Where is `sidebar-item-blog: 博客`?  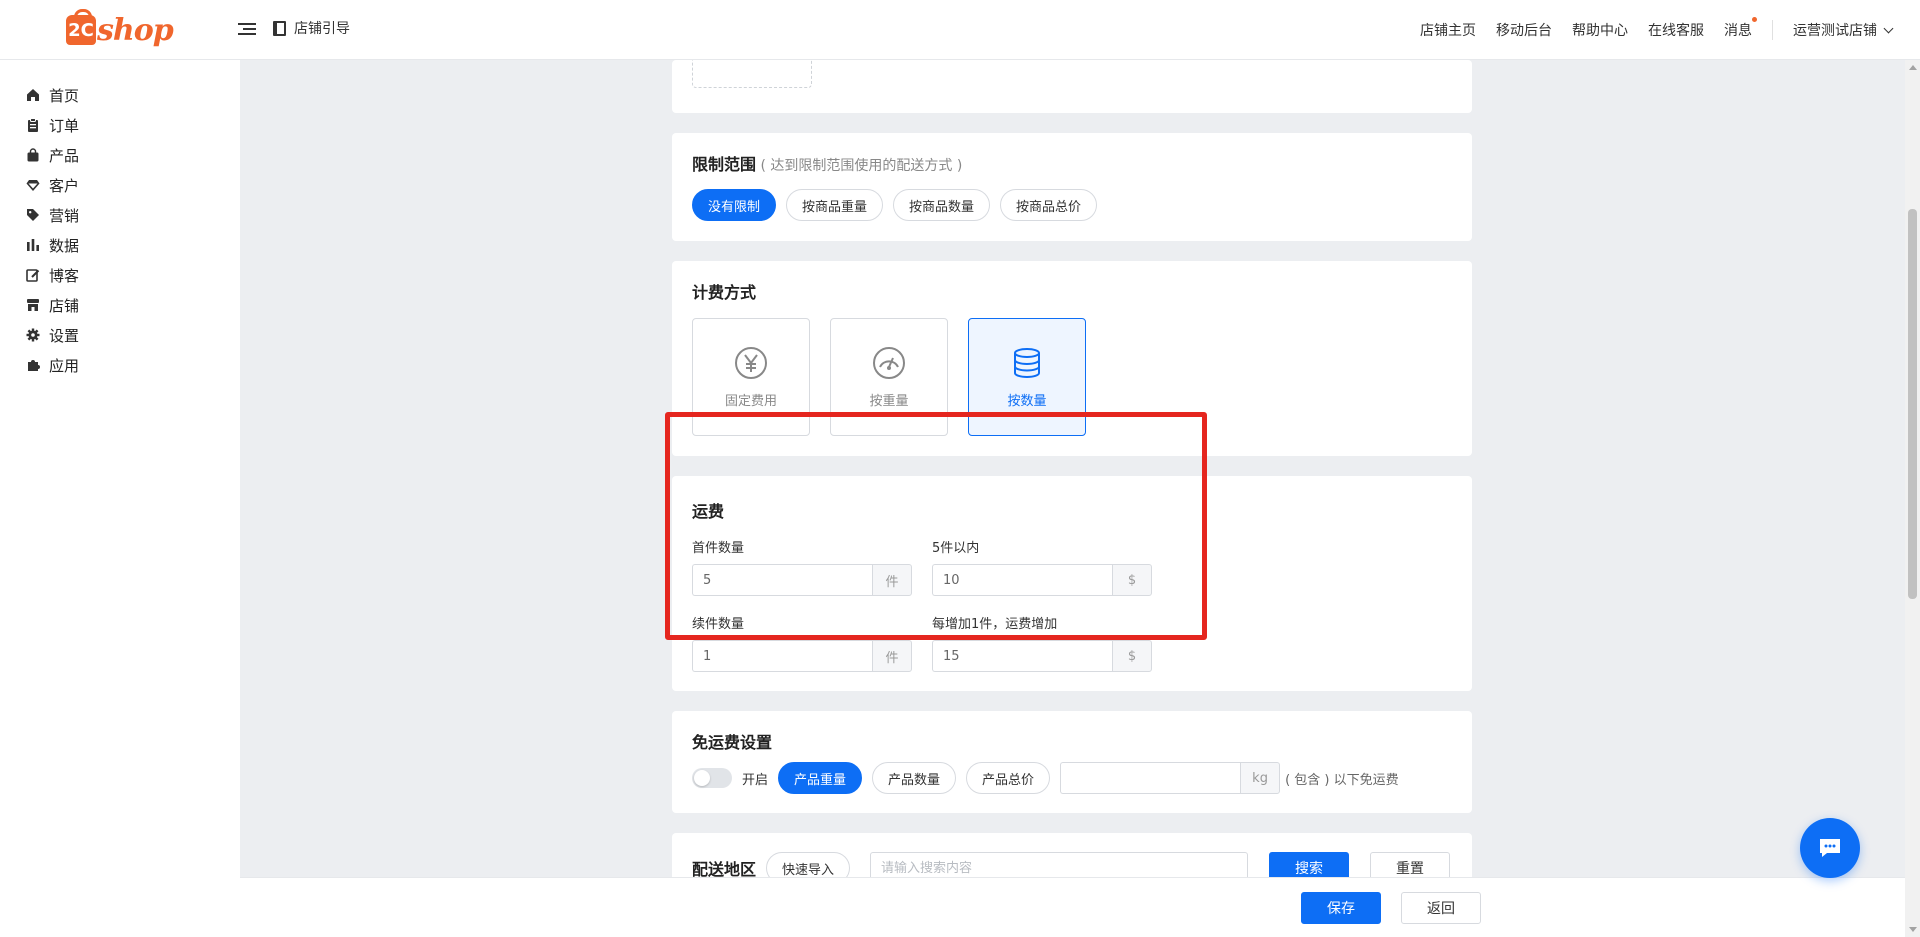 sidebar-item-blog: 博客 is located at coordinates (120, 275).